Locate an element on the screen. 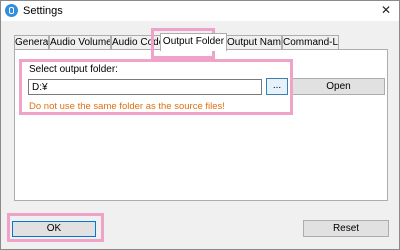  tab-output-name: Output Name is located at coordinates (254, 42).